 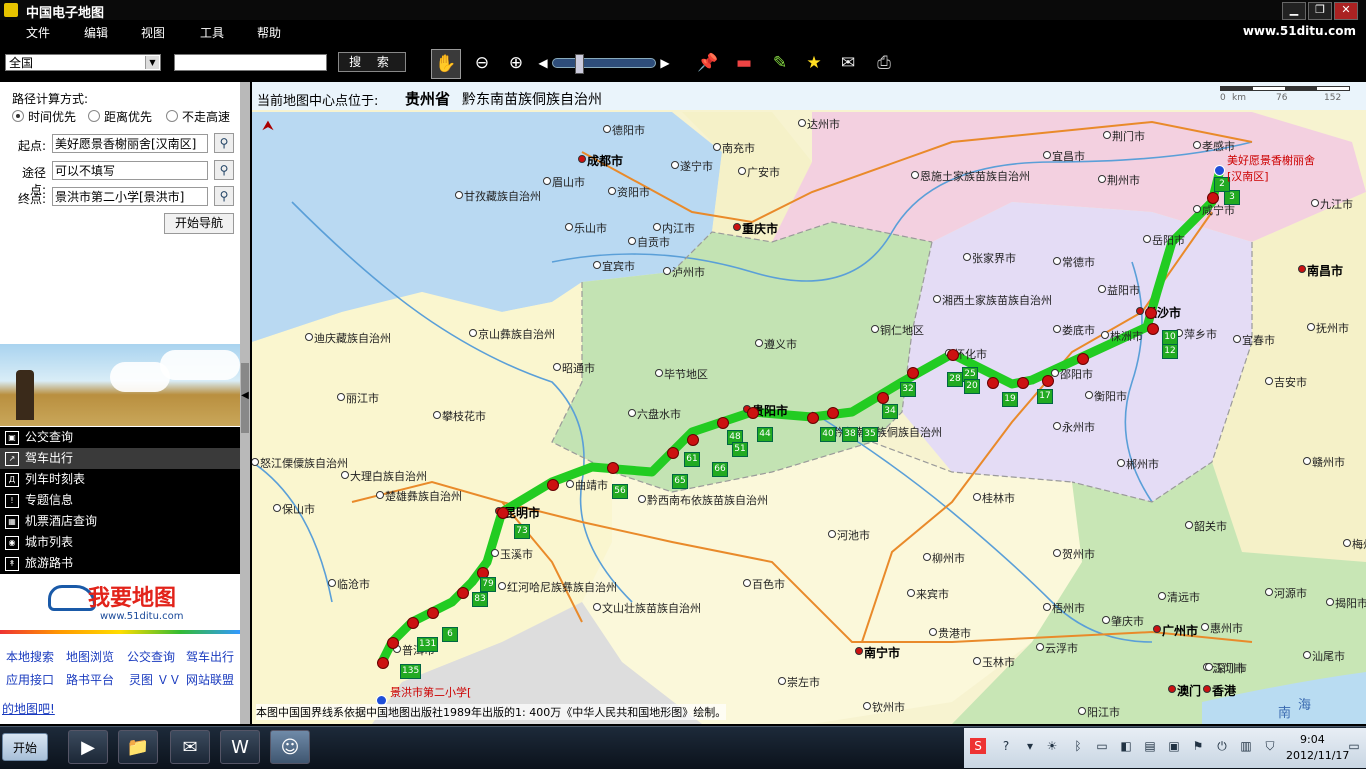 I want to click on link-lingtu: 灵图 ＶＶ, so click(x=155, y=679).